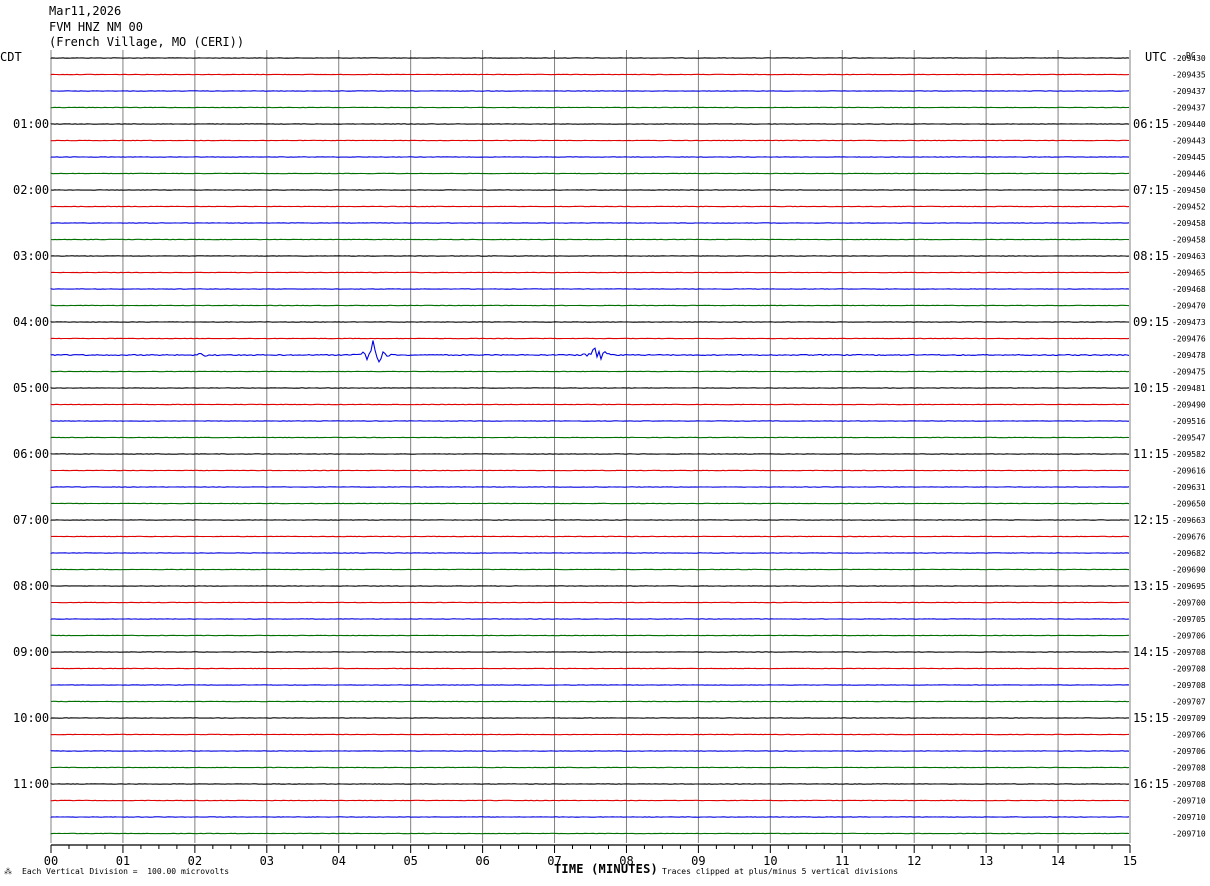 Image resolution: width=1210 pixels, height=886 pixels. Describe the element at coordinates (1189, 438) in the screenshot. I see `dc-offset-label: -209547` at that location.